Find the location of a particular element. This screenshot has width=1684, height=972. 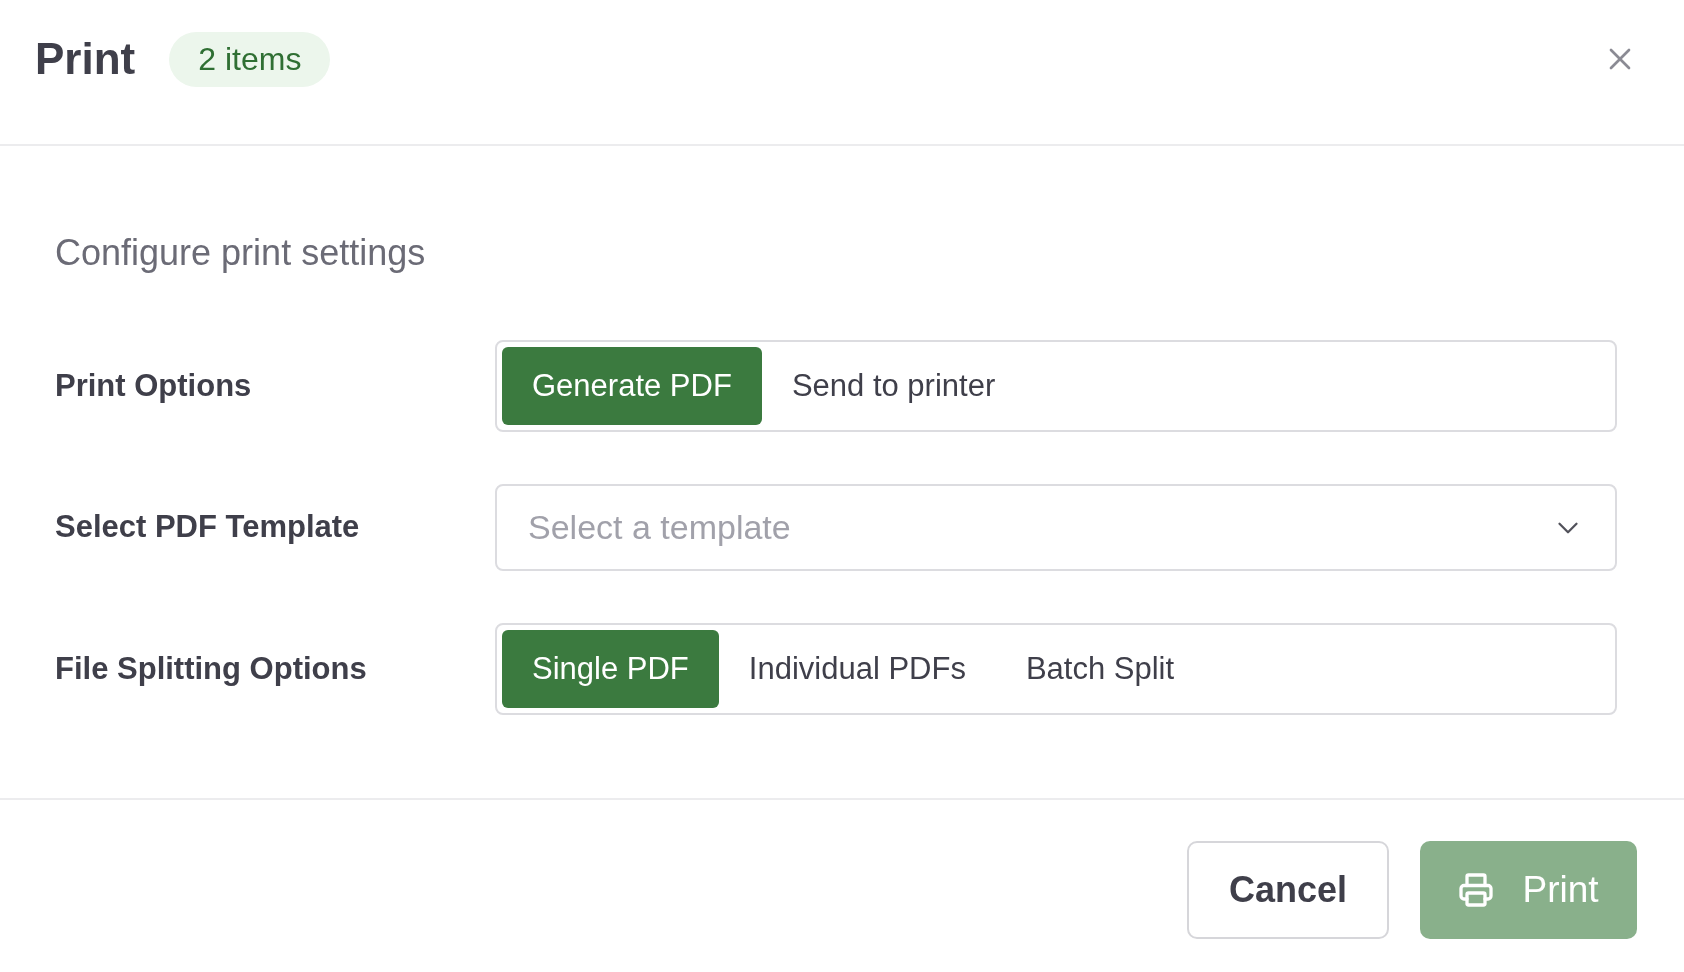

segment-option: Batch Split is located at coordinates (1100, 669).